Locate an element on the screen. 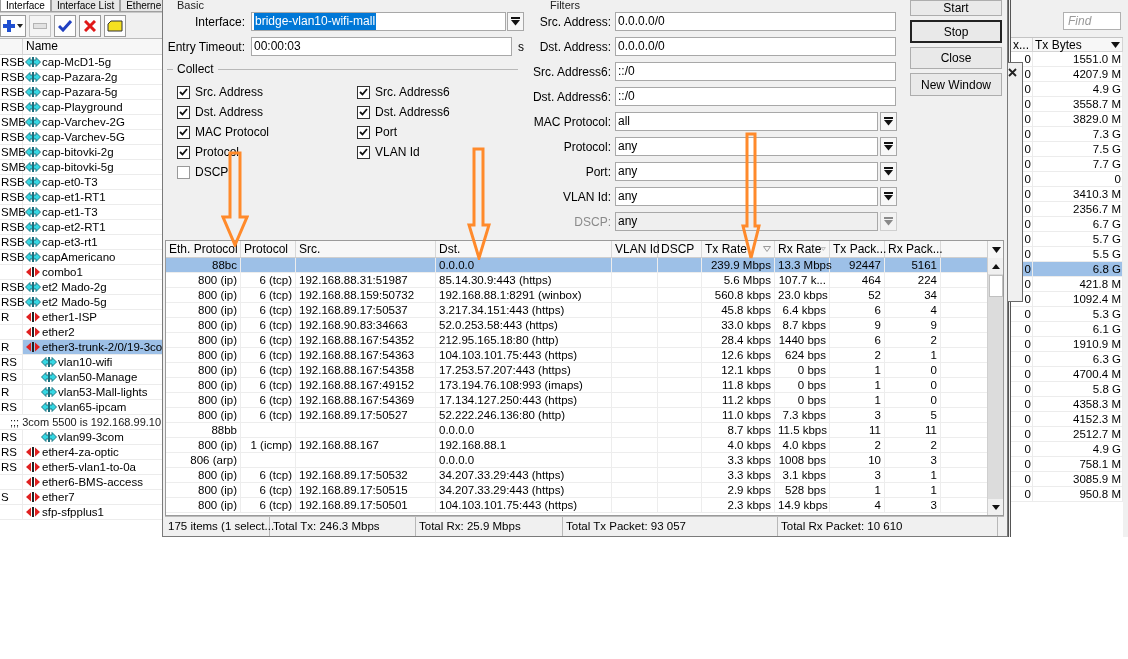  column-header: Eth. Protocol is located at coordinates (203, 249).